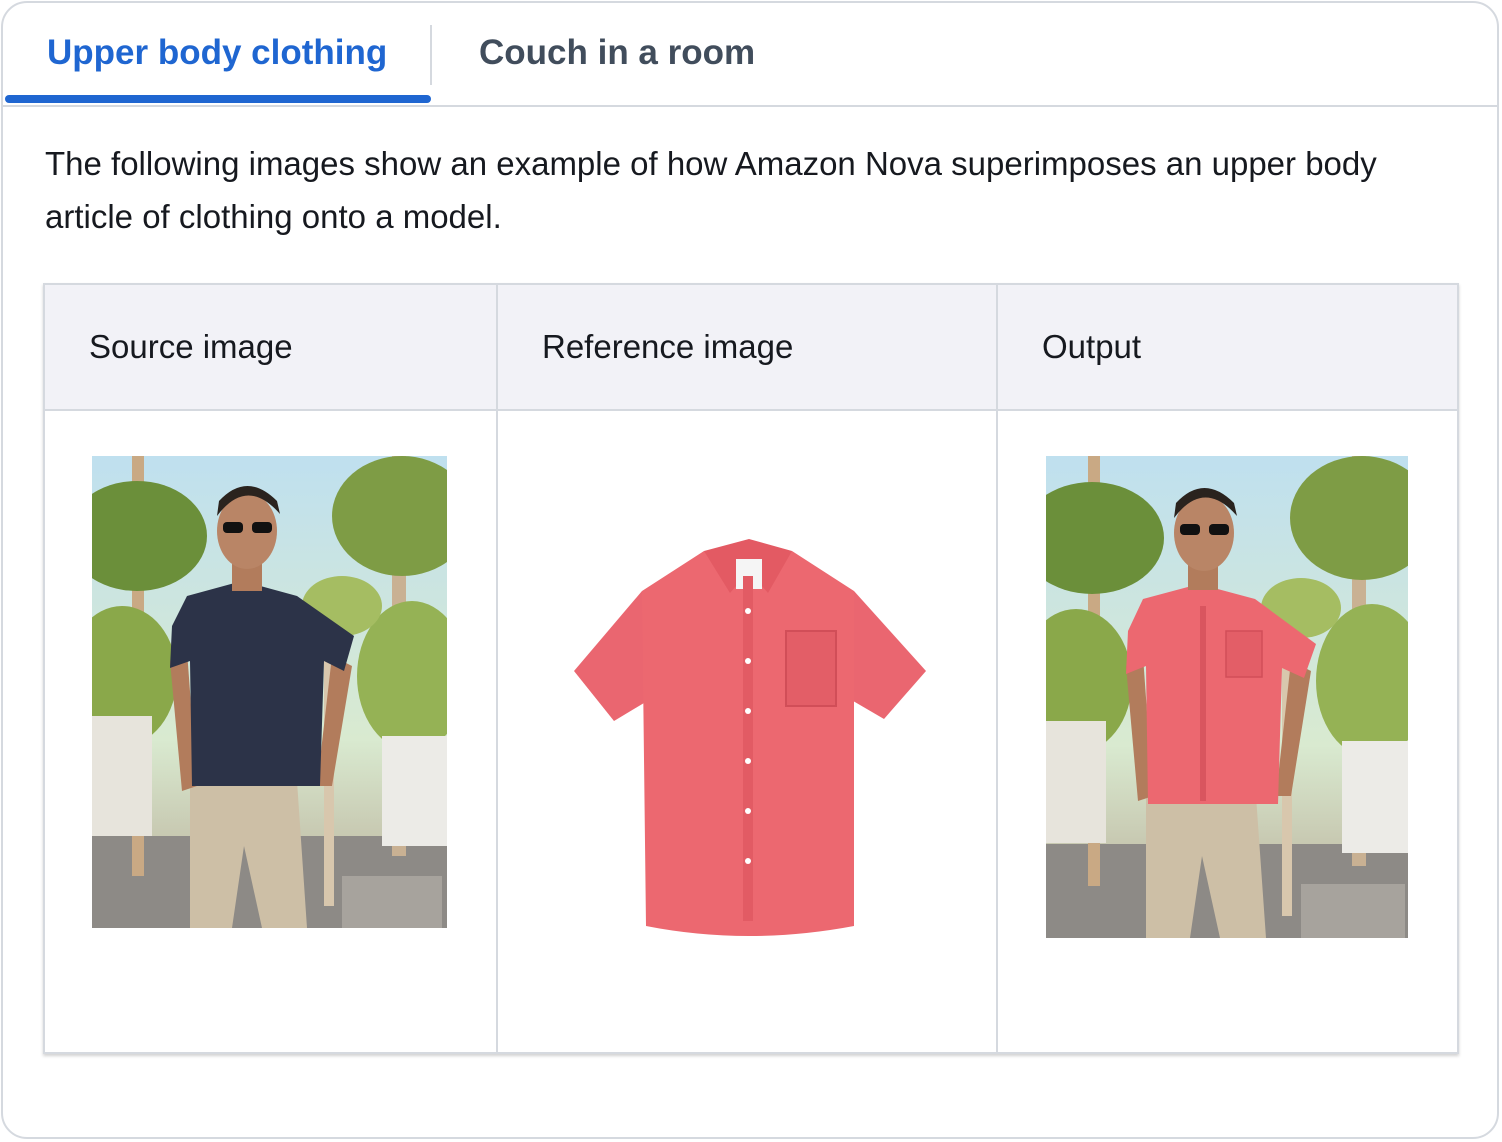 The width and height of the screenshot is (1502, 1142). I want to click on tab-couch-in-a-room: Couch in a room, so click(617, 53).